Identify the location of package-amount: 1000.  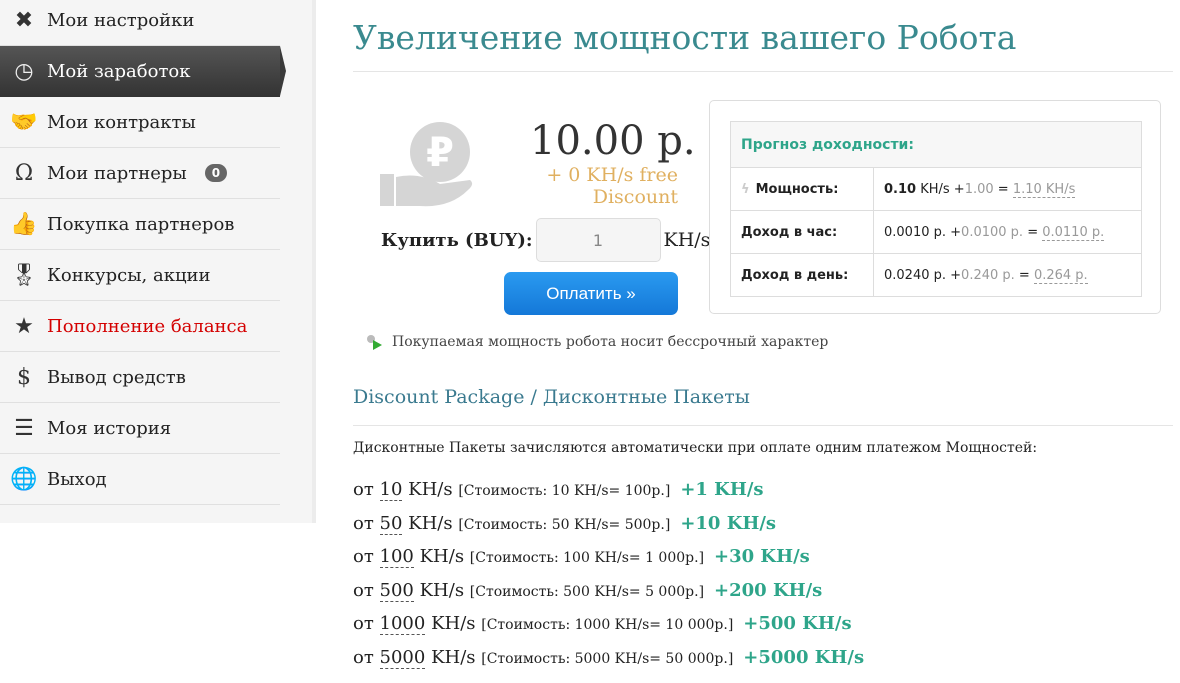
(402, 624).